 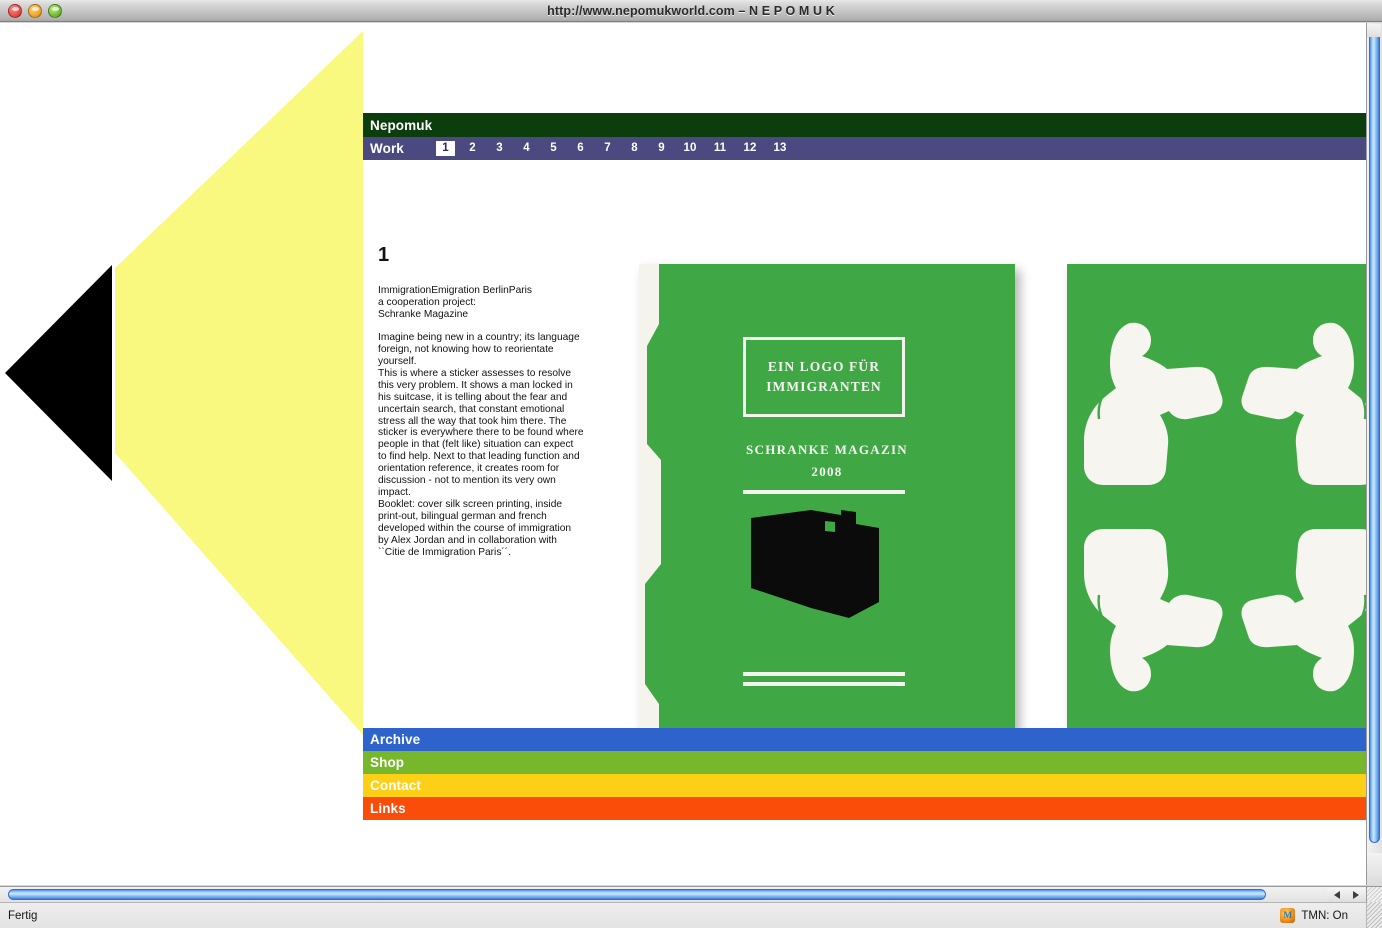 I want to click on booklet-back-cover-image, so click(x=1216, y=496).